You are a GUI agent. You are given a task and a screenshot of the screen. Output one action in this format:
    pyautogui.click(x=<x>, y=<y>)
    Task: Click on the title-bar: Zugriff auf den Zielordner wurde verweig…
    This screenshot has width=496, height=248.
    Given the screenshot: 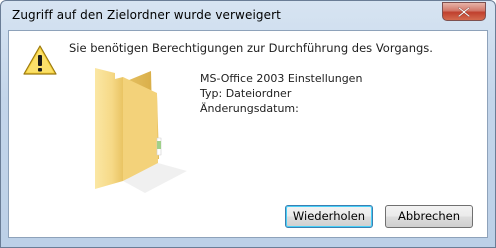 What is the action you would take?
    pyautogui.click(x=248, y=15)
    